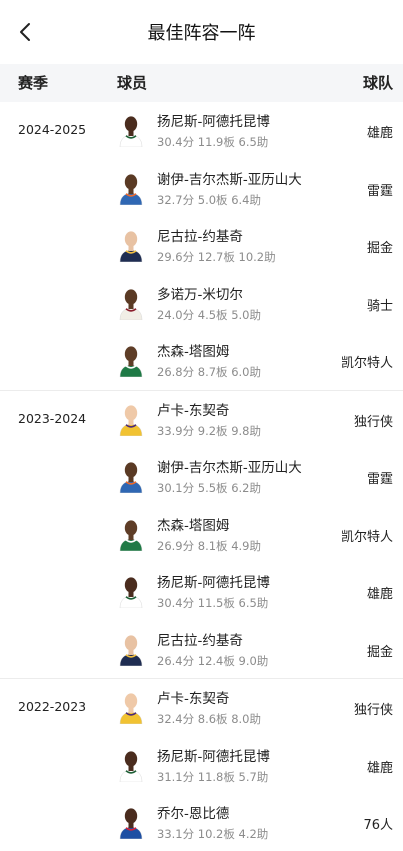 The width and height of the screenshot is (403, 851). Describe the element at coordinates (213, 603) in the screenshot. I see `player-stats: 30.4分 11.5板 6.5助` at that location.